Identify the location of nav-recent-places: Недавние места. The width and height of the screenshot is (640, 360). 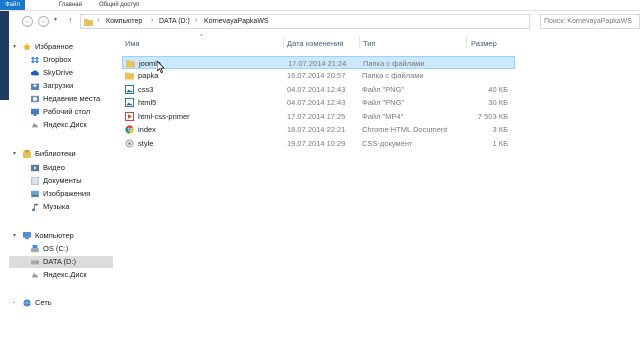
(61, 99).